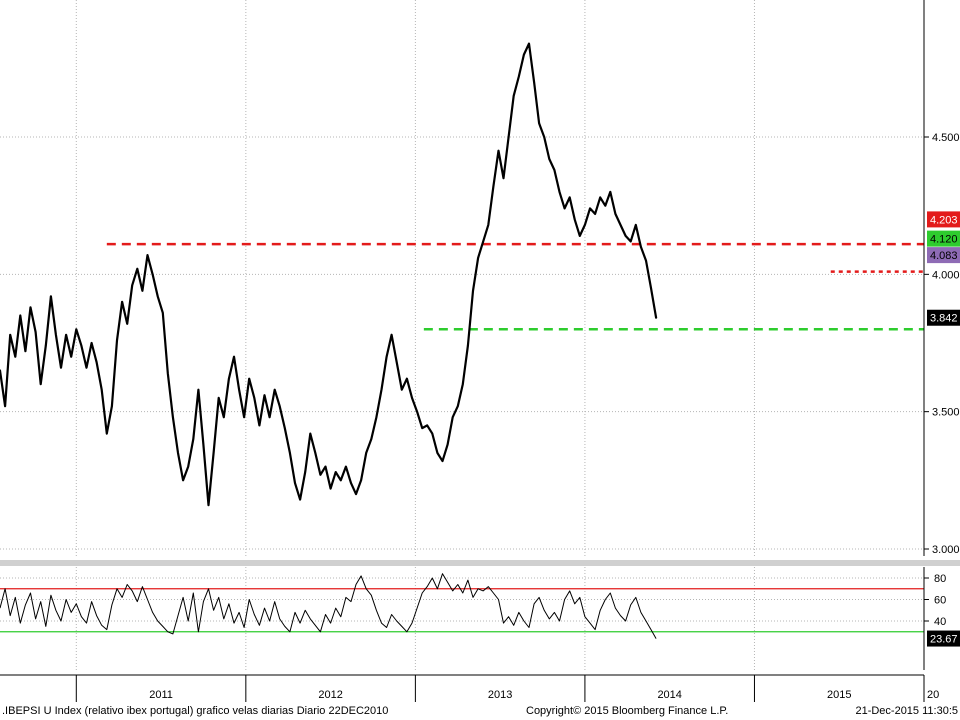 The image size is (960, 720). Describe the element at coordinates (946, 138) in the screenshot. I see `main-y-tick-label: 4.5000` at that location.